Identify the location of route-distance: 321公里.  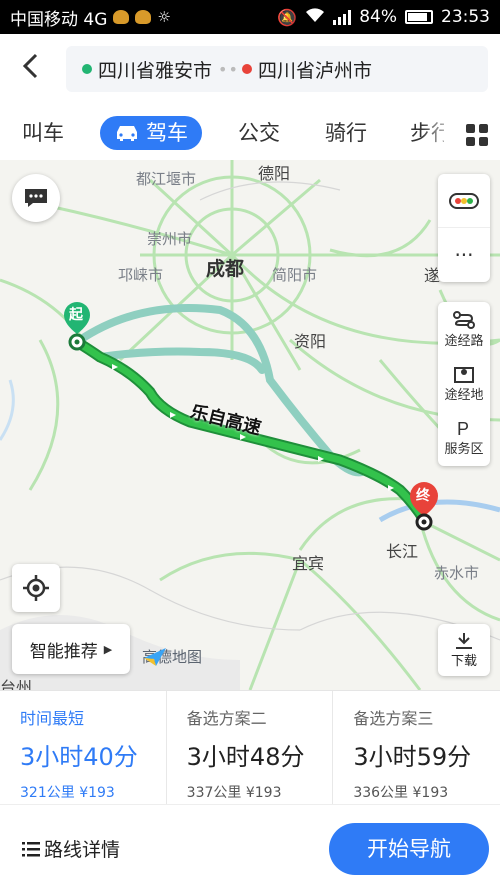
(47, 793).